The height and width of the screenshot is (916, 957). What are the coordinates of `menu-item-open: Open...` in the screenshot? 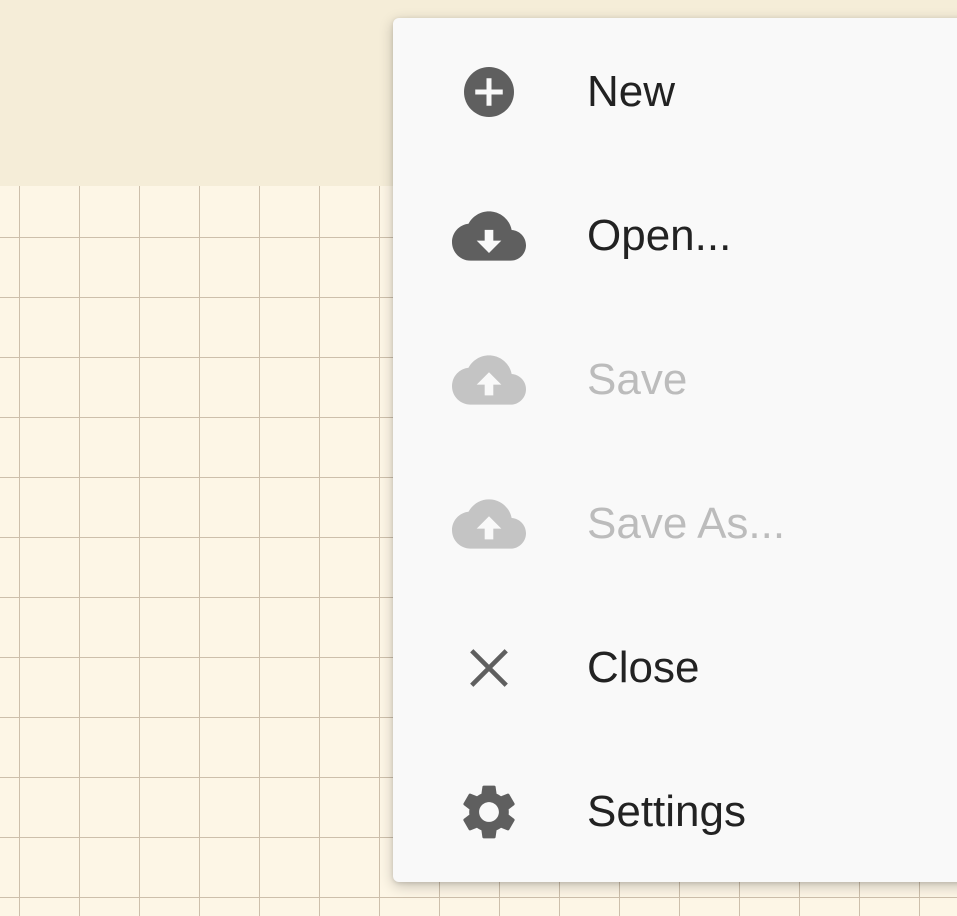 It's located at (675, 236).